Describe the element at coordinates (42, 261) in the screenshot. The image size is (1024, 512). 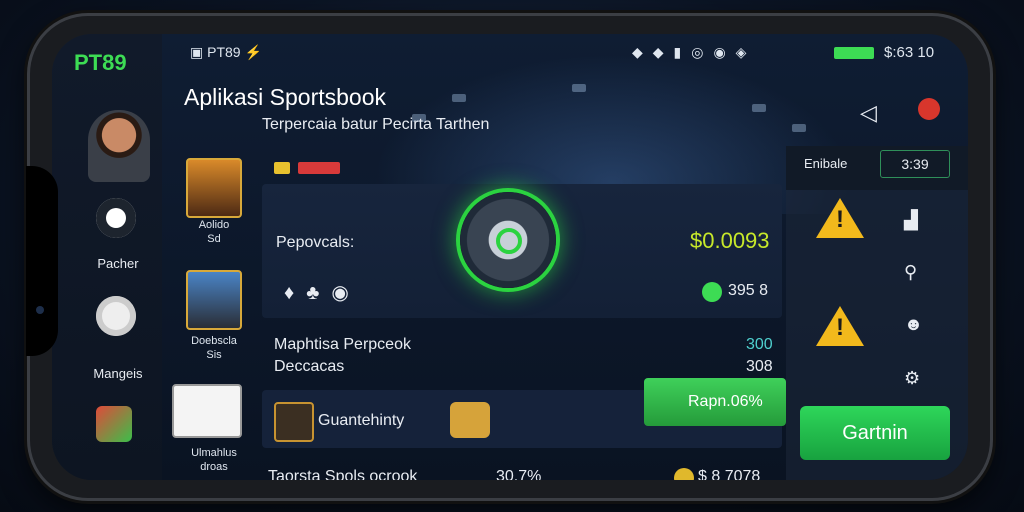
I see `phone-notch` at that location.